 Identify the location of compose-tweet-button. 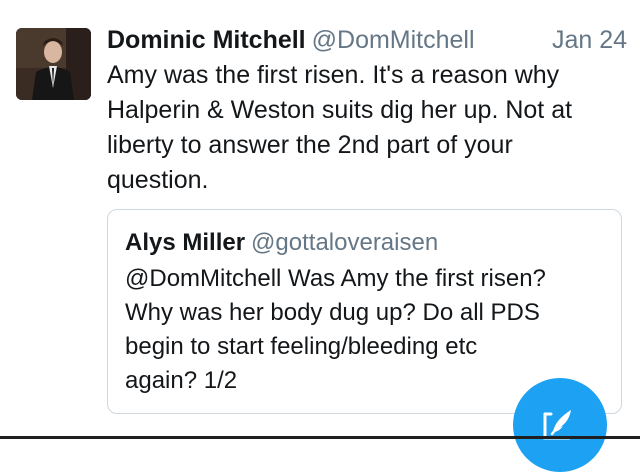
(560, 425).